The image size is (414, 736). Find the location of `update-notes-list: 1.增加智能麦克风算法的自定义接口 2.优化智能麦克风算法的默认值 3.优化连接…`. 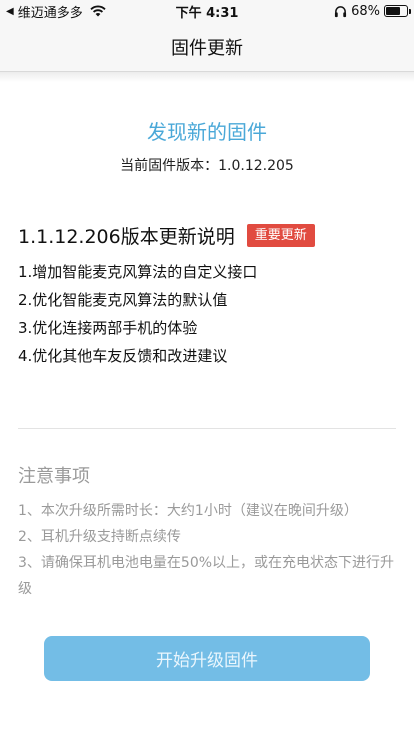

update-notes-list: 1.增加智能麦克风算法的自定义接口 2.优化智能麦克风算法的默认值 3.优化连接… is located at coordinates (137, 314).